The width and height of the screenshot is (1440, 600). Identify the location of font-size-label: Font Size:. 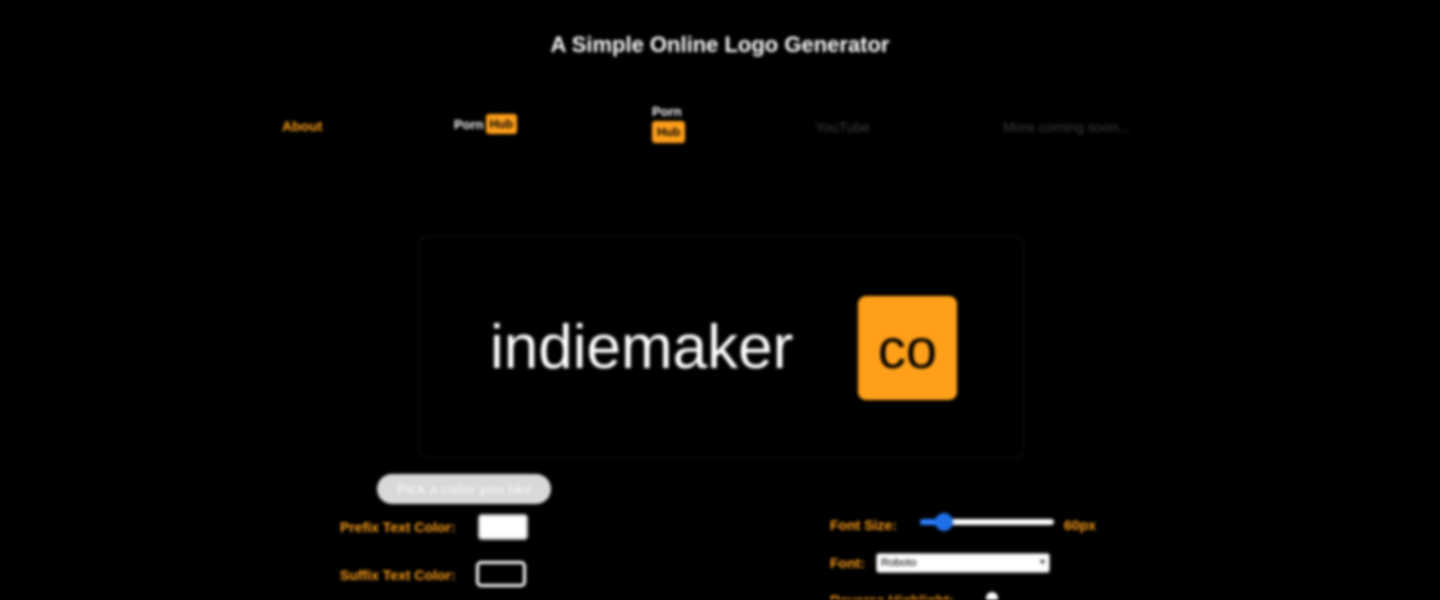
(863, 525).